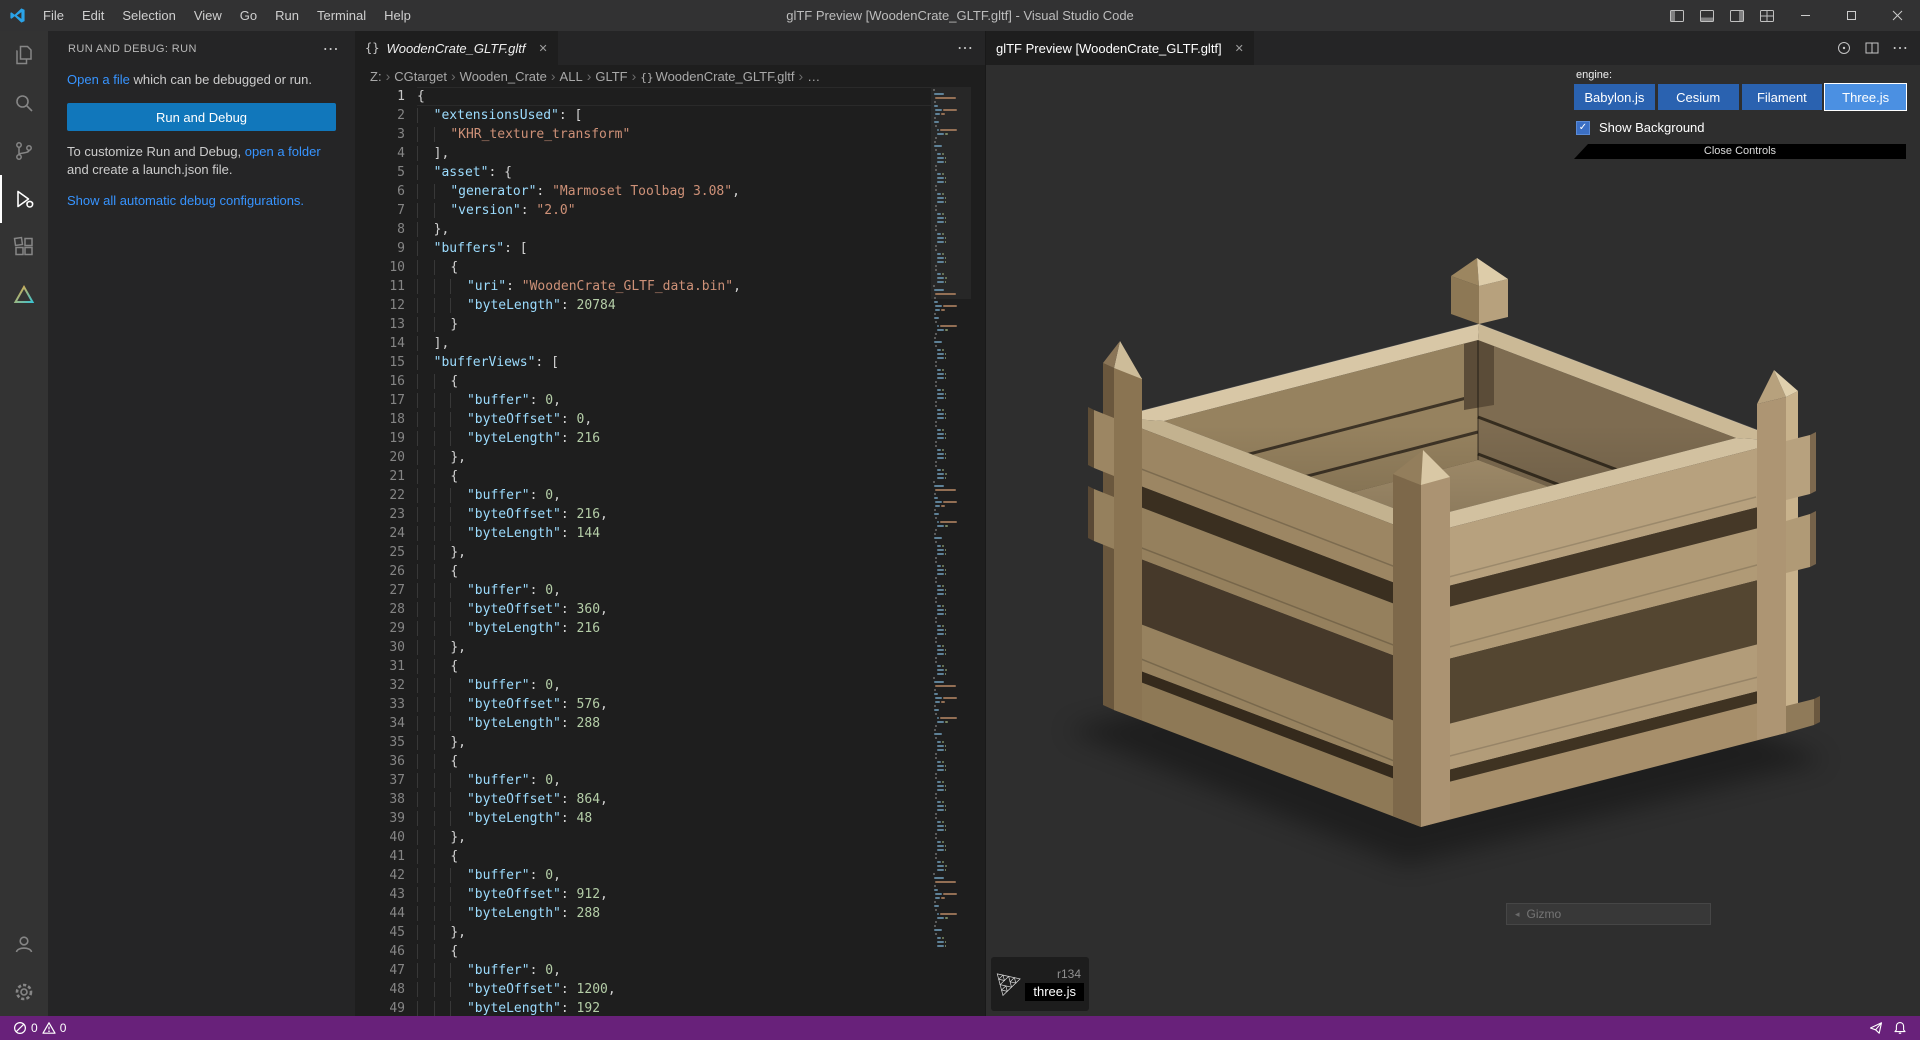 The image size is (1920, 1040). Describe the element at coordinates (24, 295) in the screenshot. I see `gltf-tools-icon` at that location.